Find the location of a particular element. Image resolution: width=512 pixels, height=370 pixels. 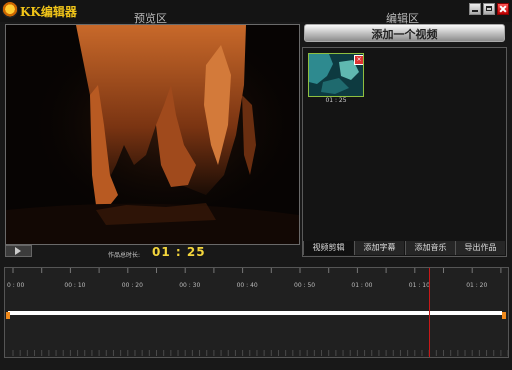

clip-delete-icon: × is located at coordinates (358, 60).